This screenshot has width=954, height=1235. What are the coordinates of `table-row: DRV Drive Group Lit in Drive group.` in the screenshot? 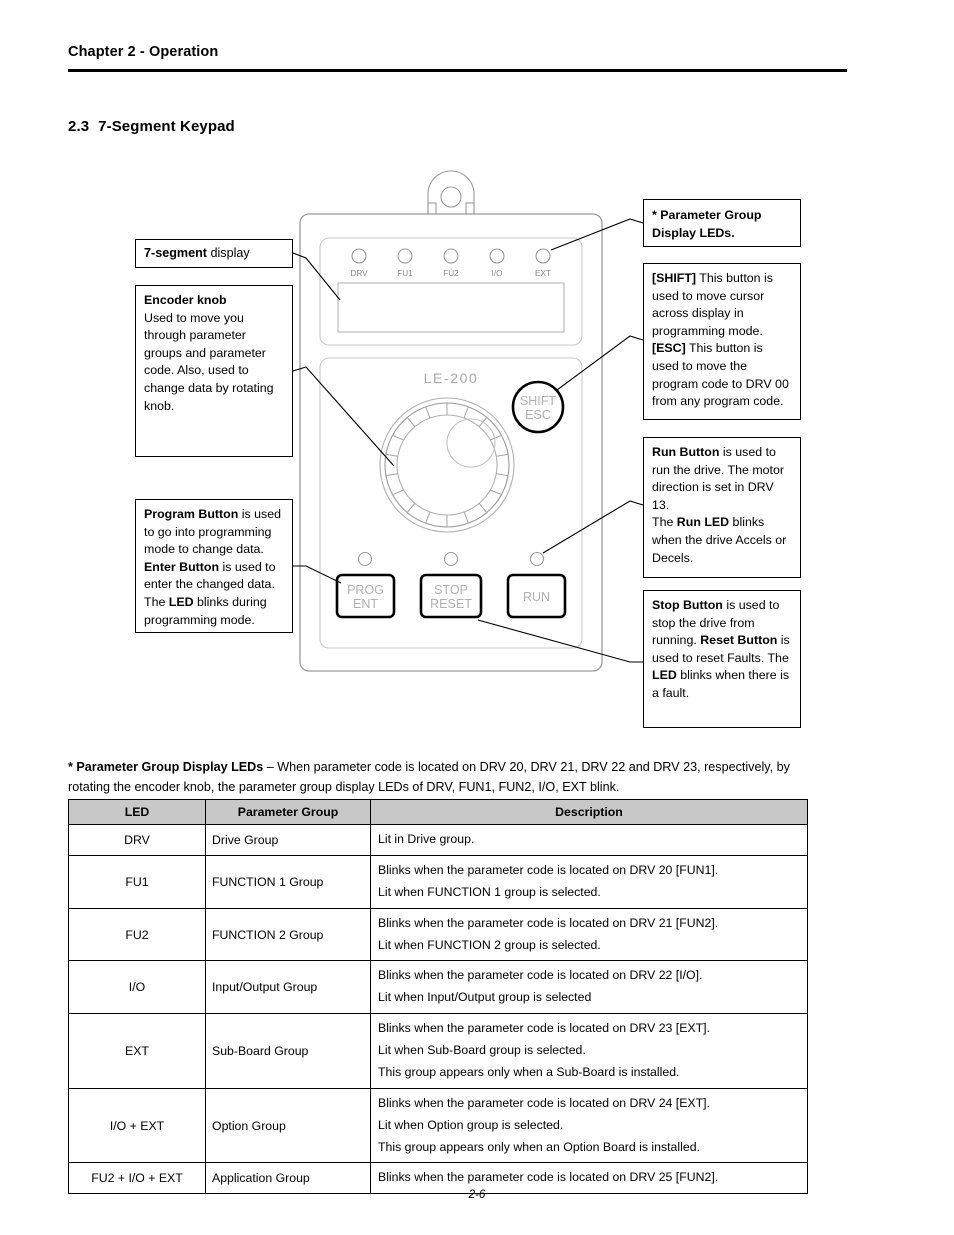 It's located at (438, 840).